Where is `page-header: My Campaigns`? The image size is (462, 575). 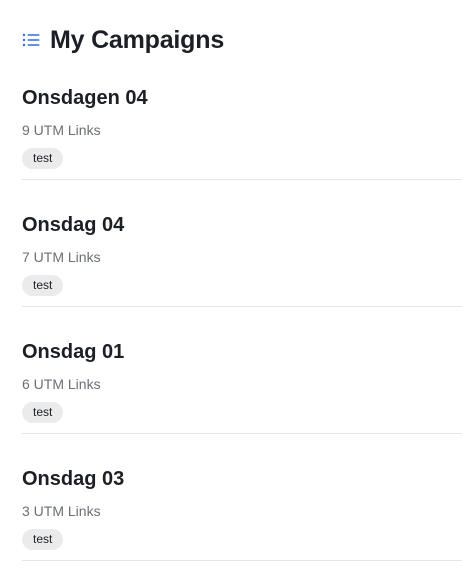
page-header: My Campaigns is located at coordinates (123, 40).